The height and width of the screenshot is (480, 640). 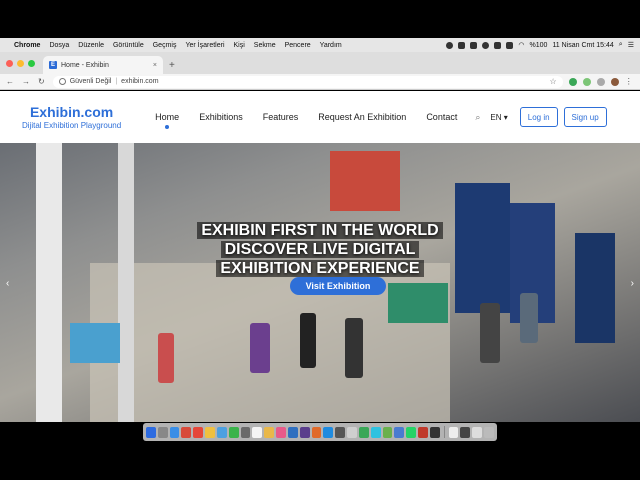 I want to click on menu-people: Kişi, so click(x=239, y=45).